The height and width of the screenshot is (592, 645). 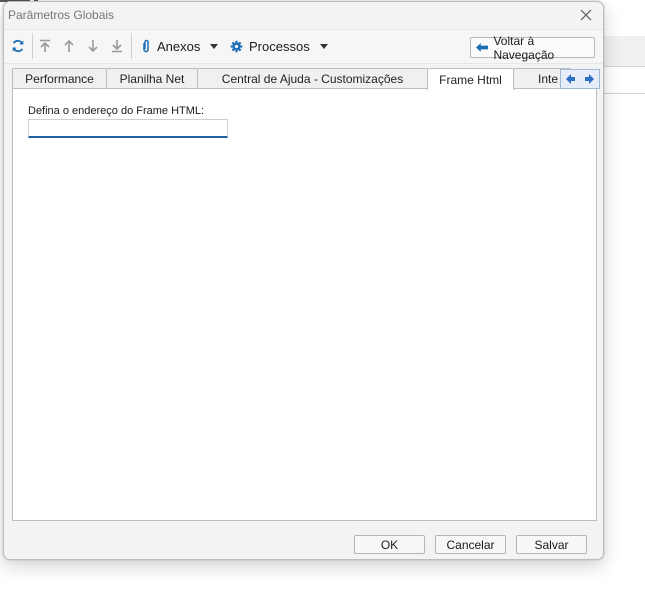 I want to click on save-label: Salvar, so click(x=551, y=544).